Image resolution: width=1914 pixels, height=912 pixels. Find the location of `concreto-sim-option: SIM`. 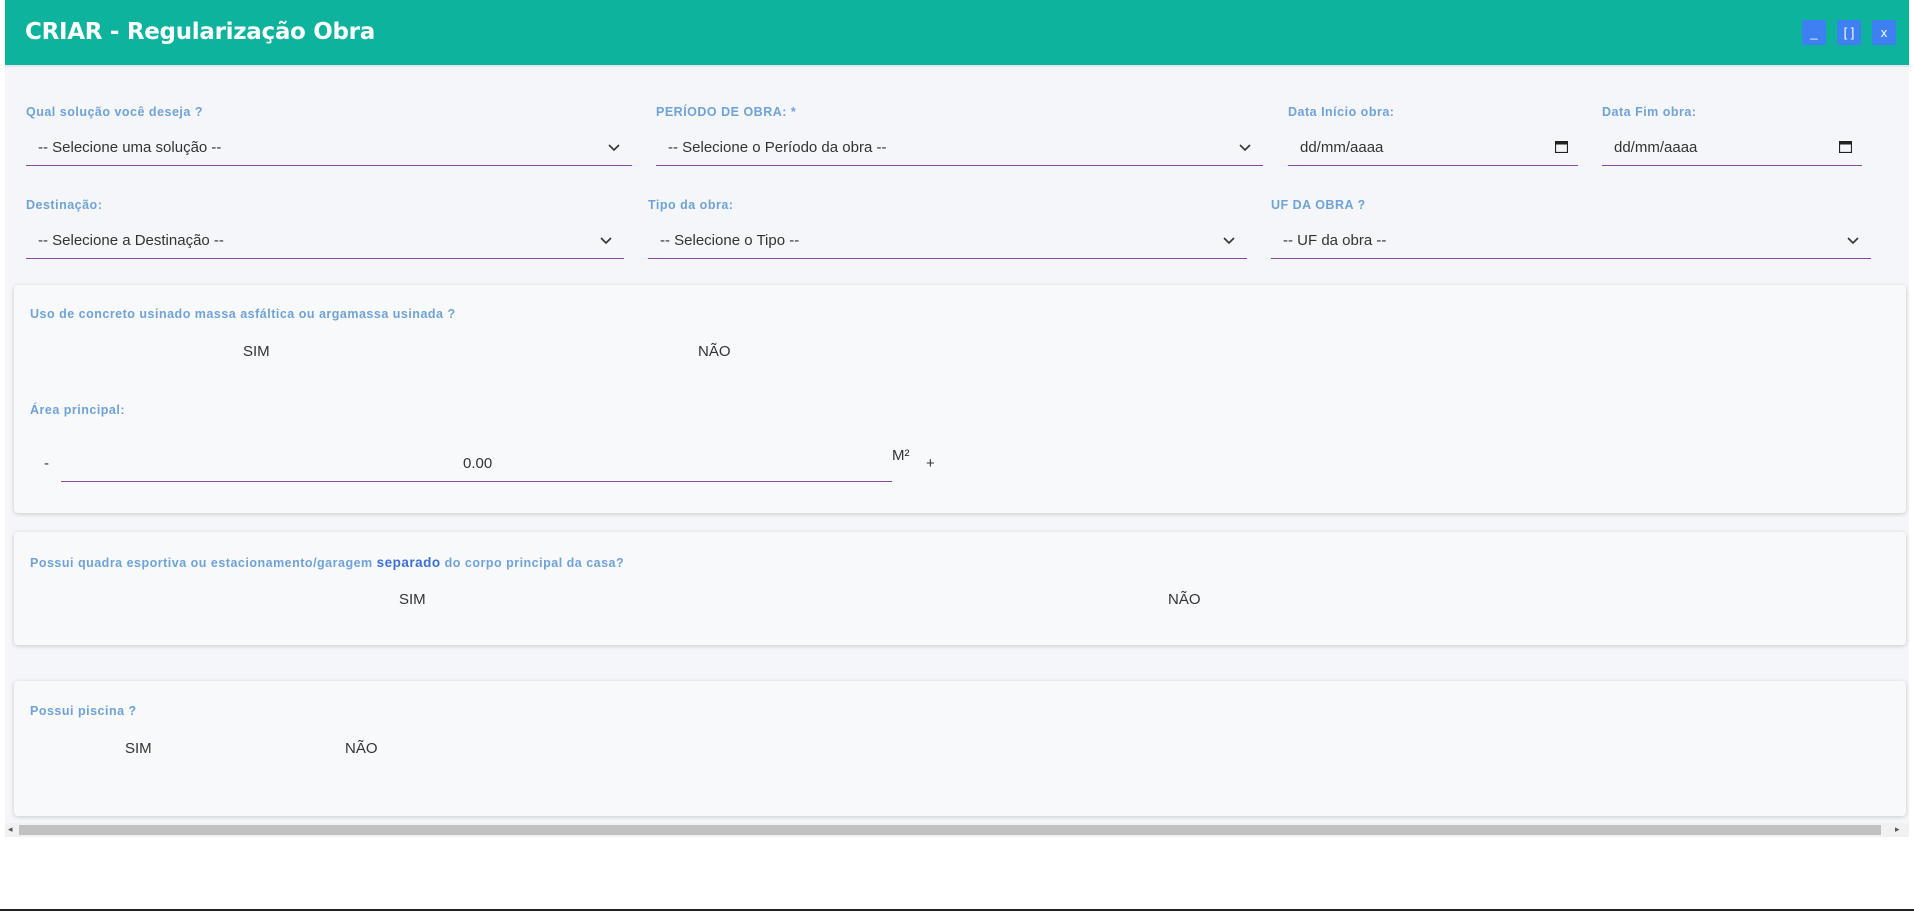

concreto-sim-option: SIM is located at coordinates (256, 351).